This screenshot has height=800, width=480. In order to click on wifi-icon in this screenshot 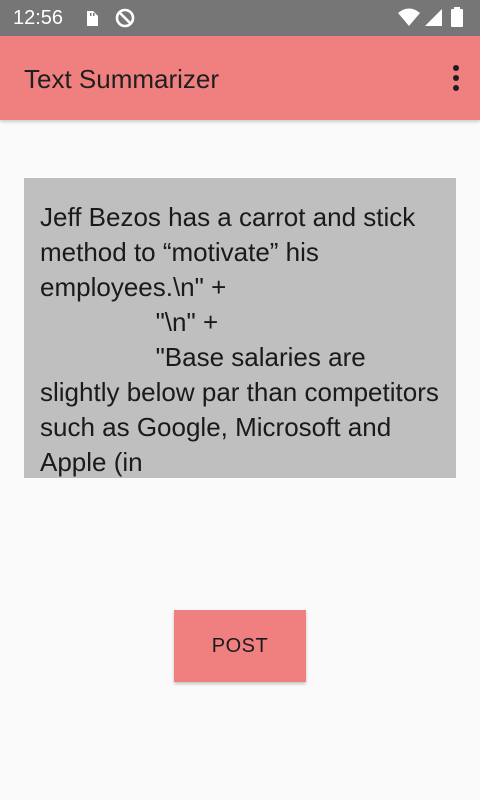, I will do `click(409, 17)`.